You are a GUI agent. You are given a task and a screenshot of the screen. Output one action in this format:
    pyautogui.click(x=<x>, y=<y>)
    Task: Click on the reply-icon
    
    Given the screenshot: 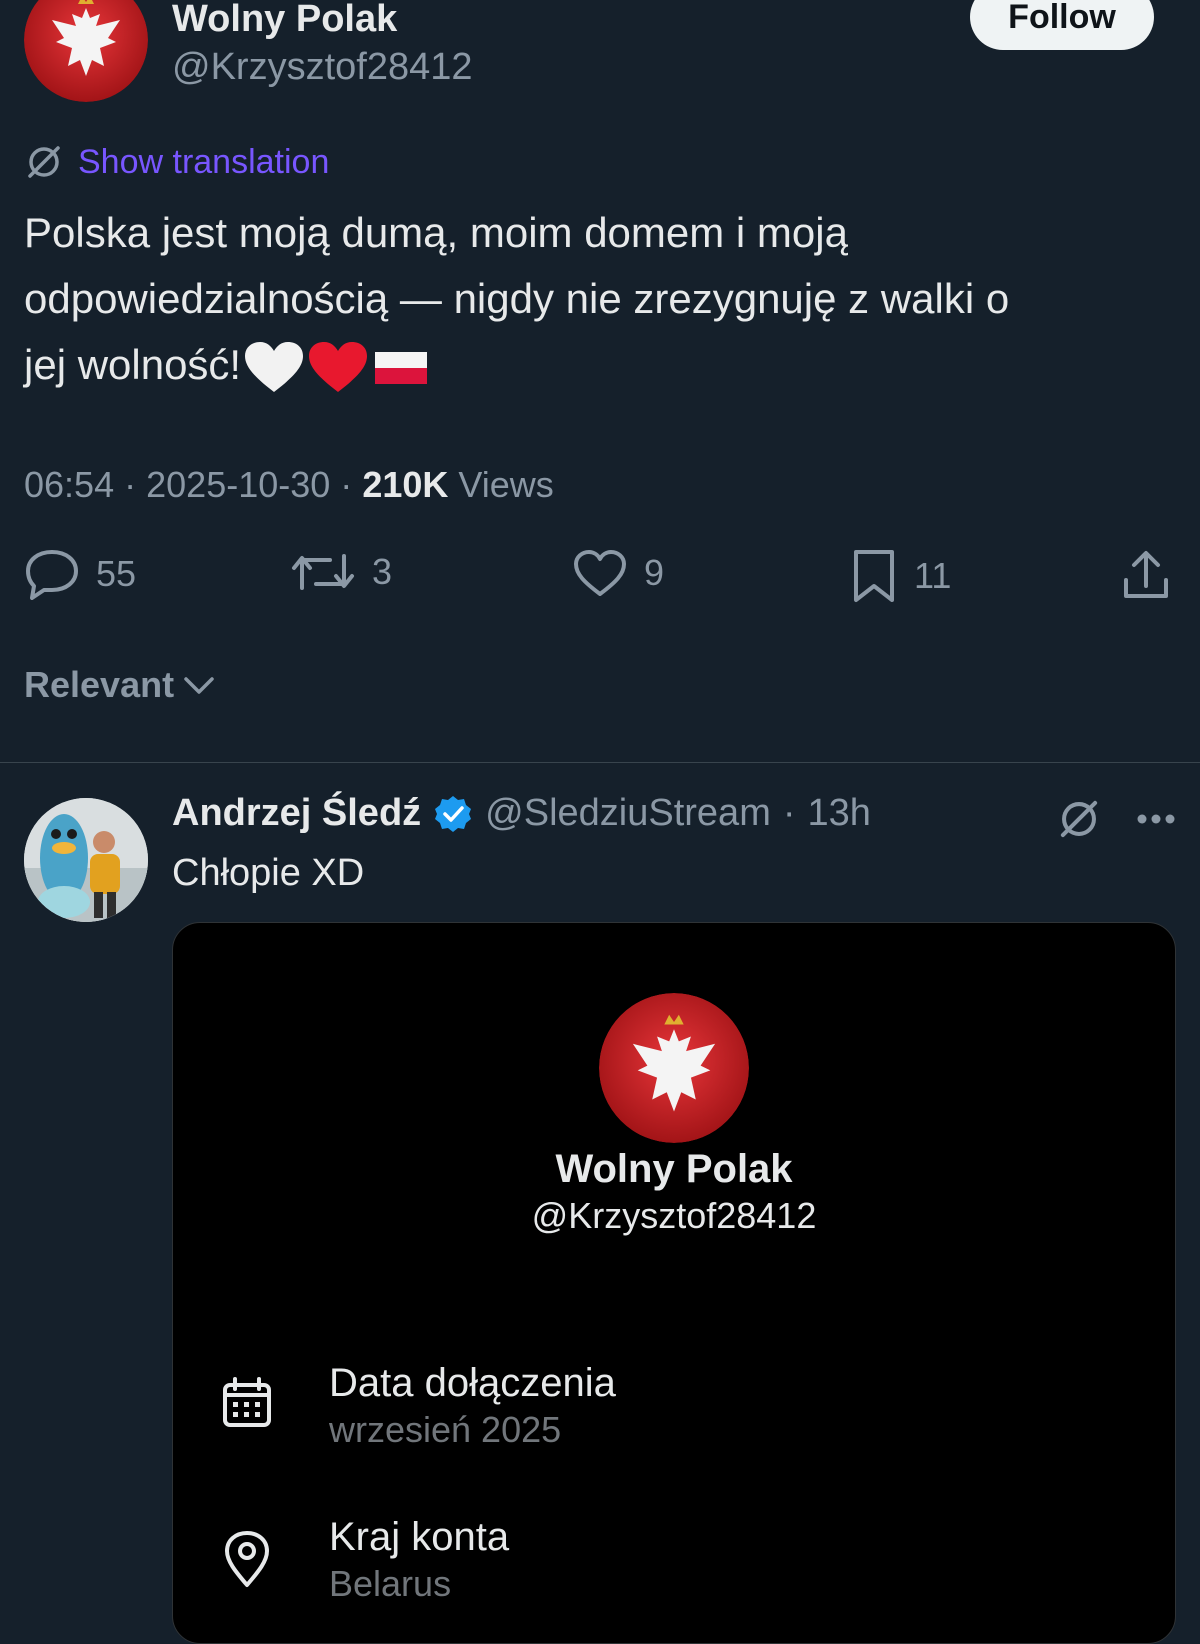 What is the action you would take?
    pyautogui.click(x=52, y=575)
    